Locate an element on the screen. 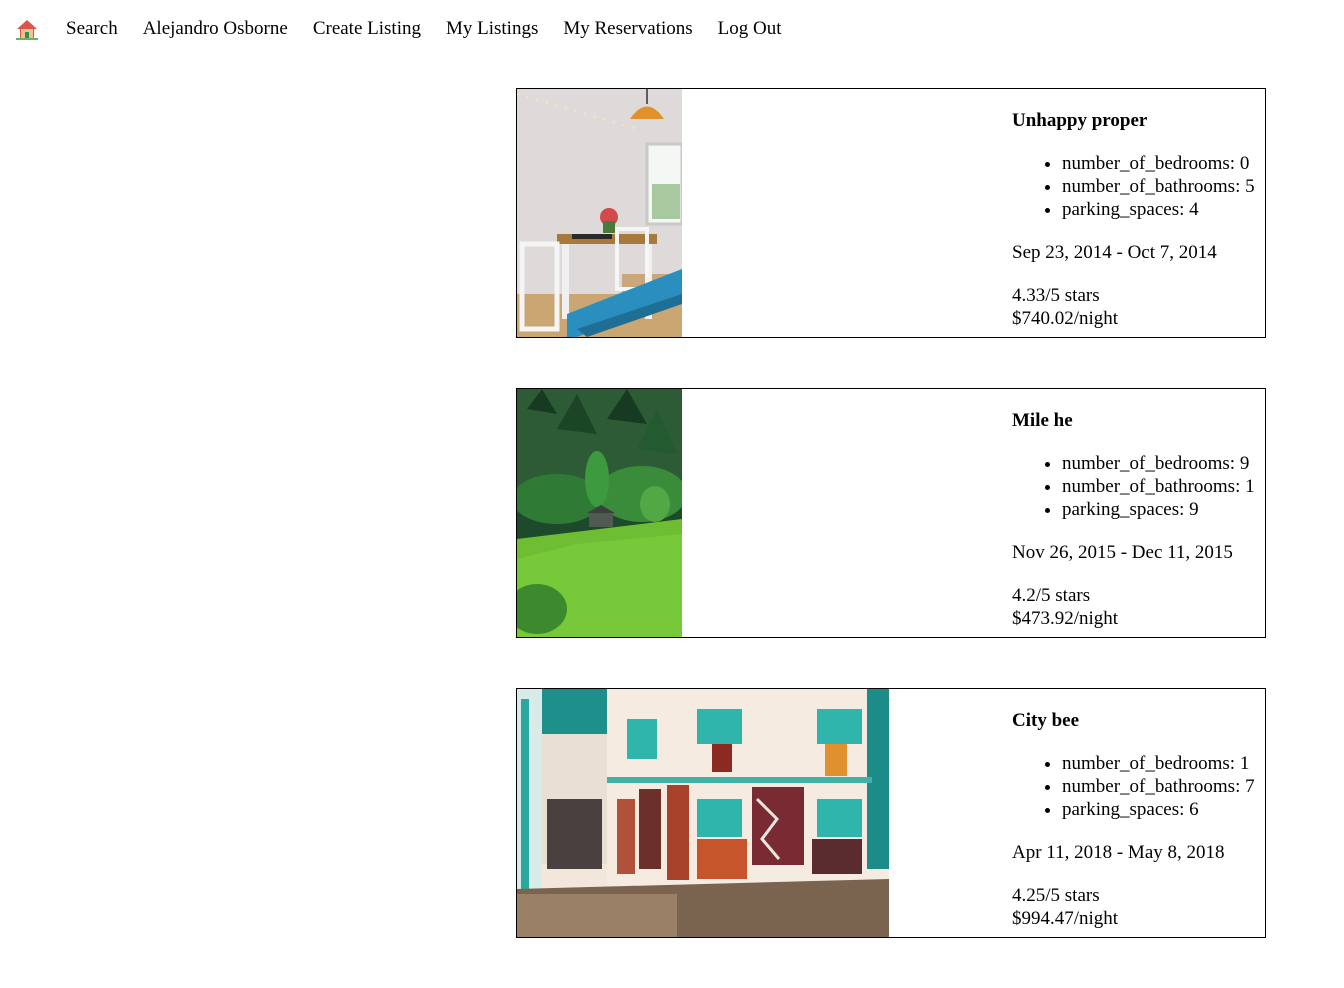 The height and width of the screenshot is (988, 1344). feature-parking: parking_spaces: 6 is located at coordinates (1163, 809).